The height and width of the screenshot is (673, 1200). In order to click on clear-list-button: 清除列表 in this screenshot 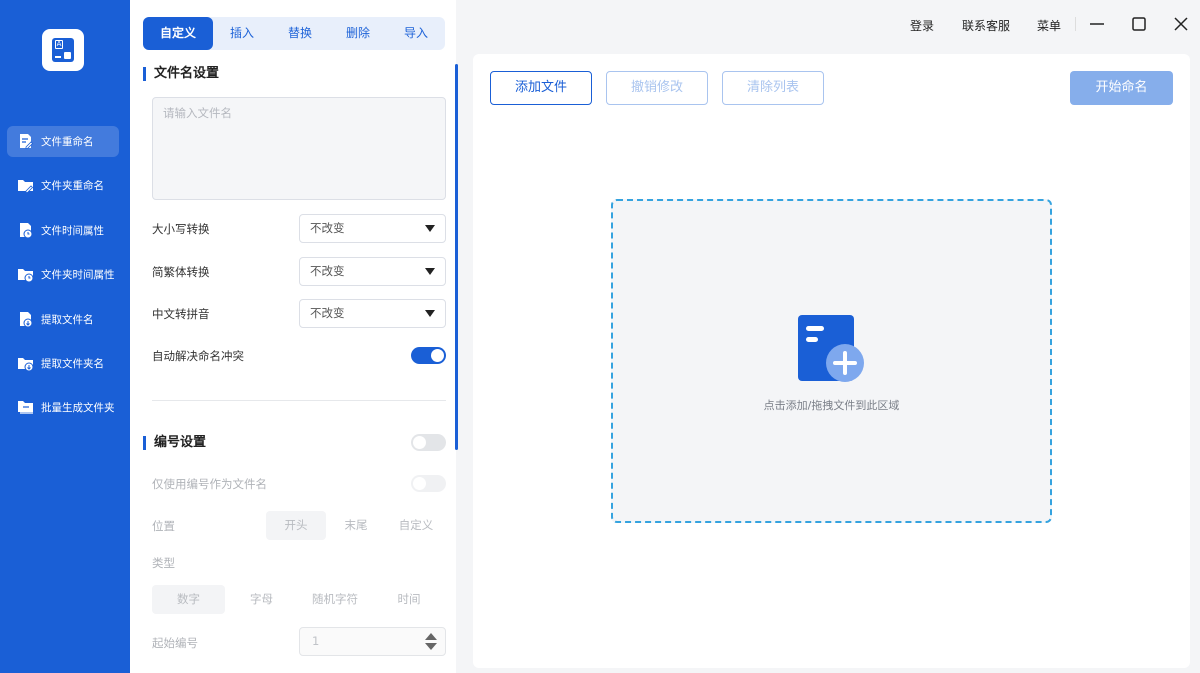, I will do `click(773, 88)`.